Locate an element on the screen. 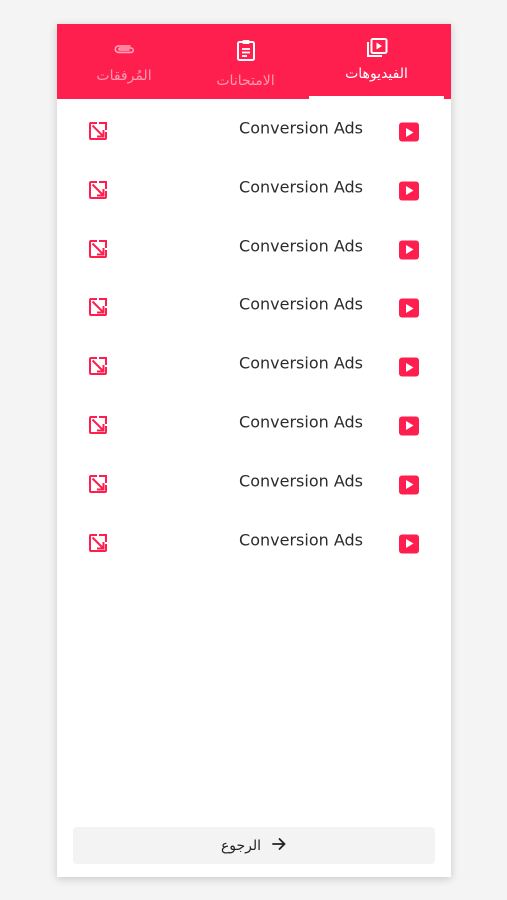  tab-exams-label: الامتحانات is located at coordinates (245, 81).